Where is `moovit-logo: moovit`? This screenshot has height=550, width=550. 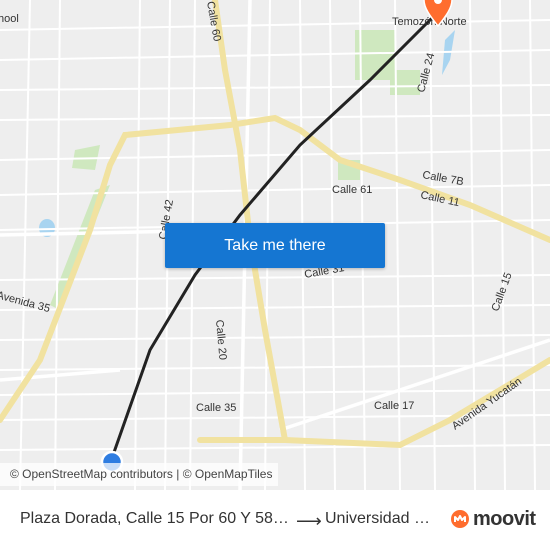
moovit-logo: moovit is located at coordinates (493, 519).